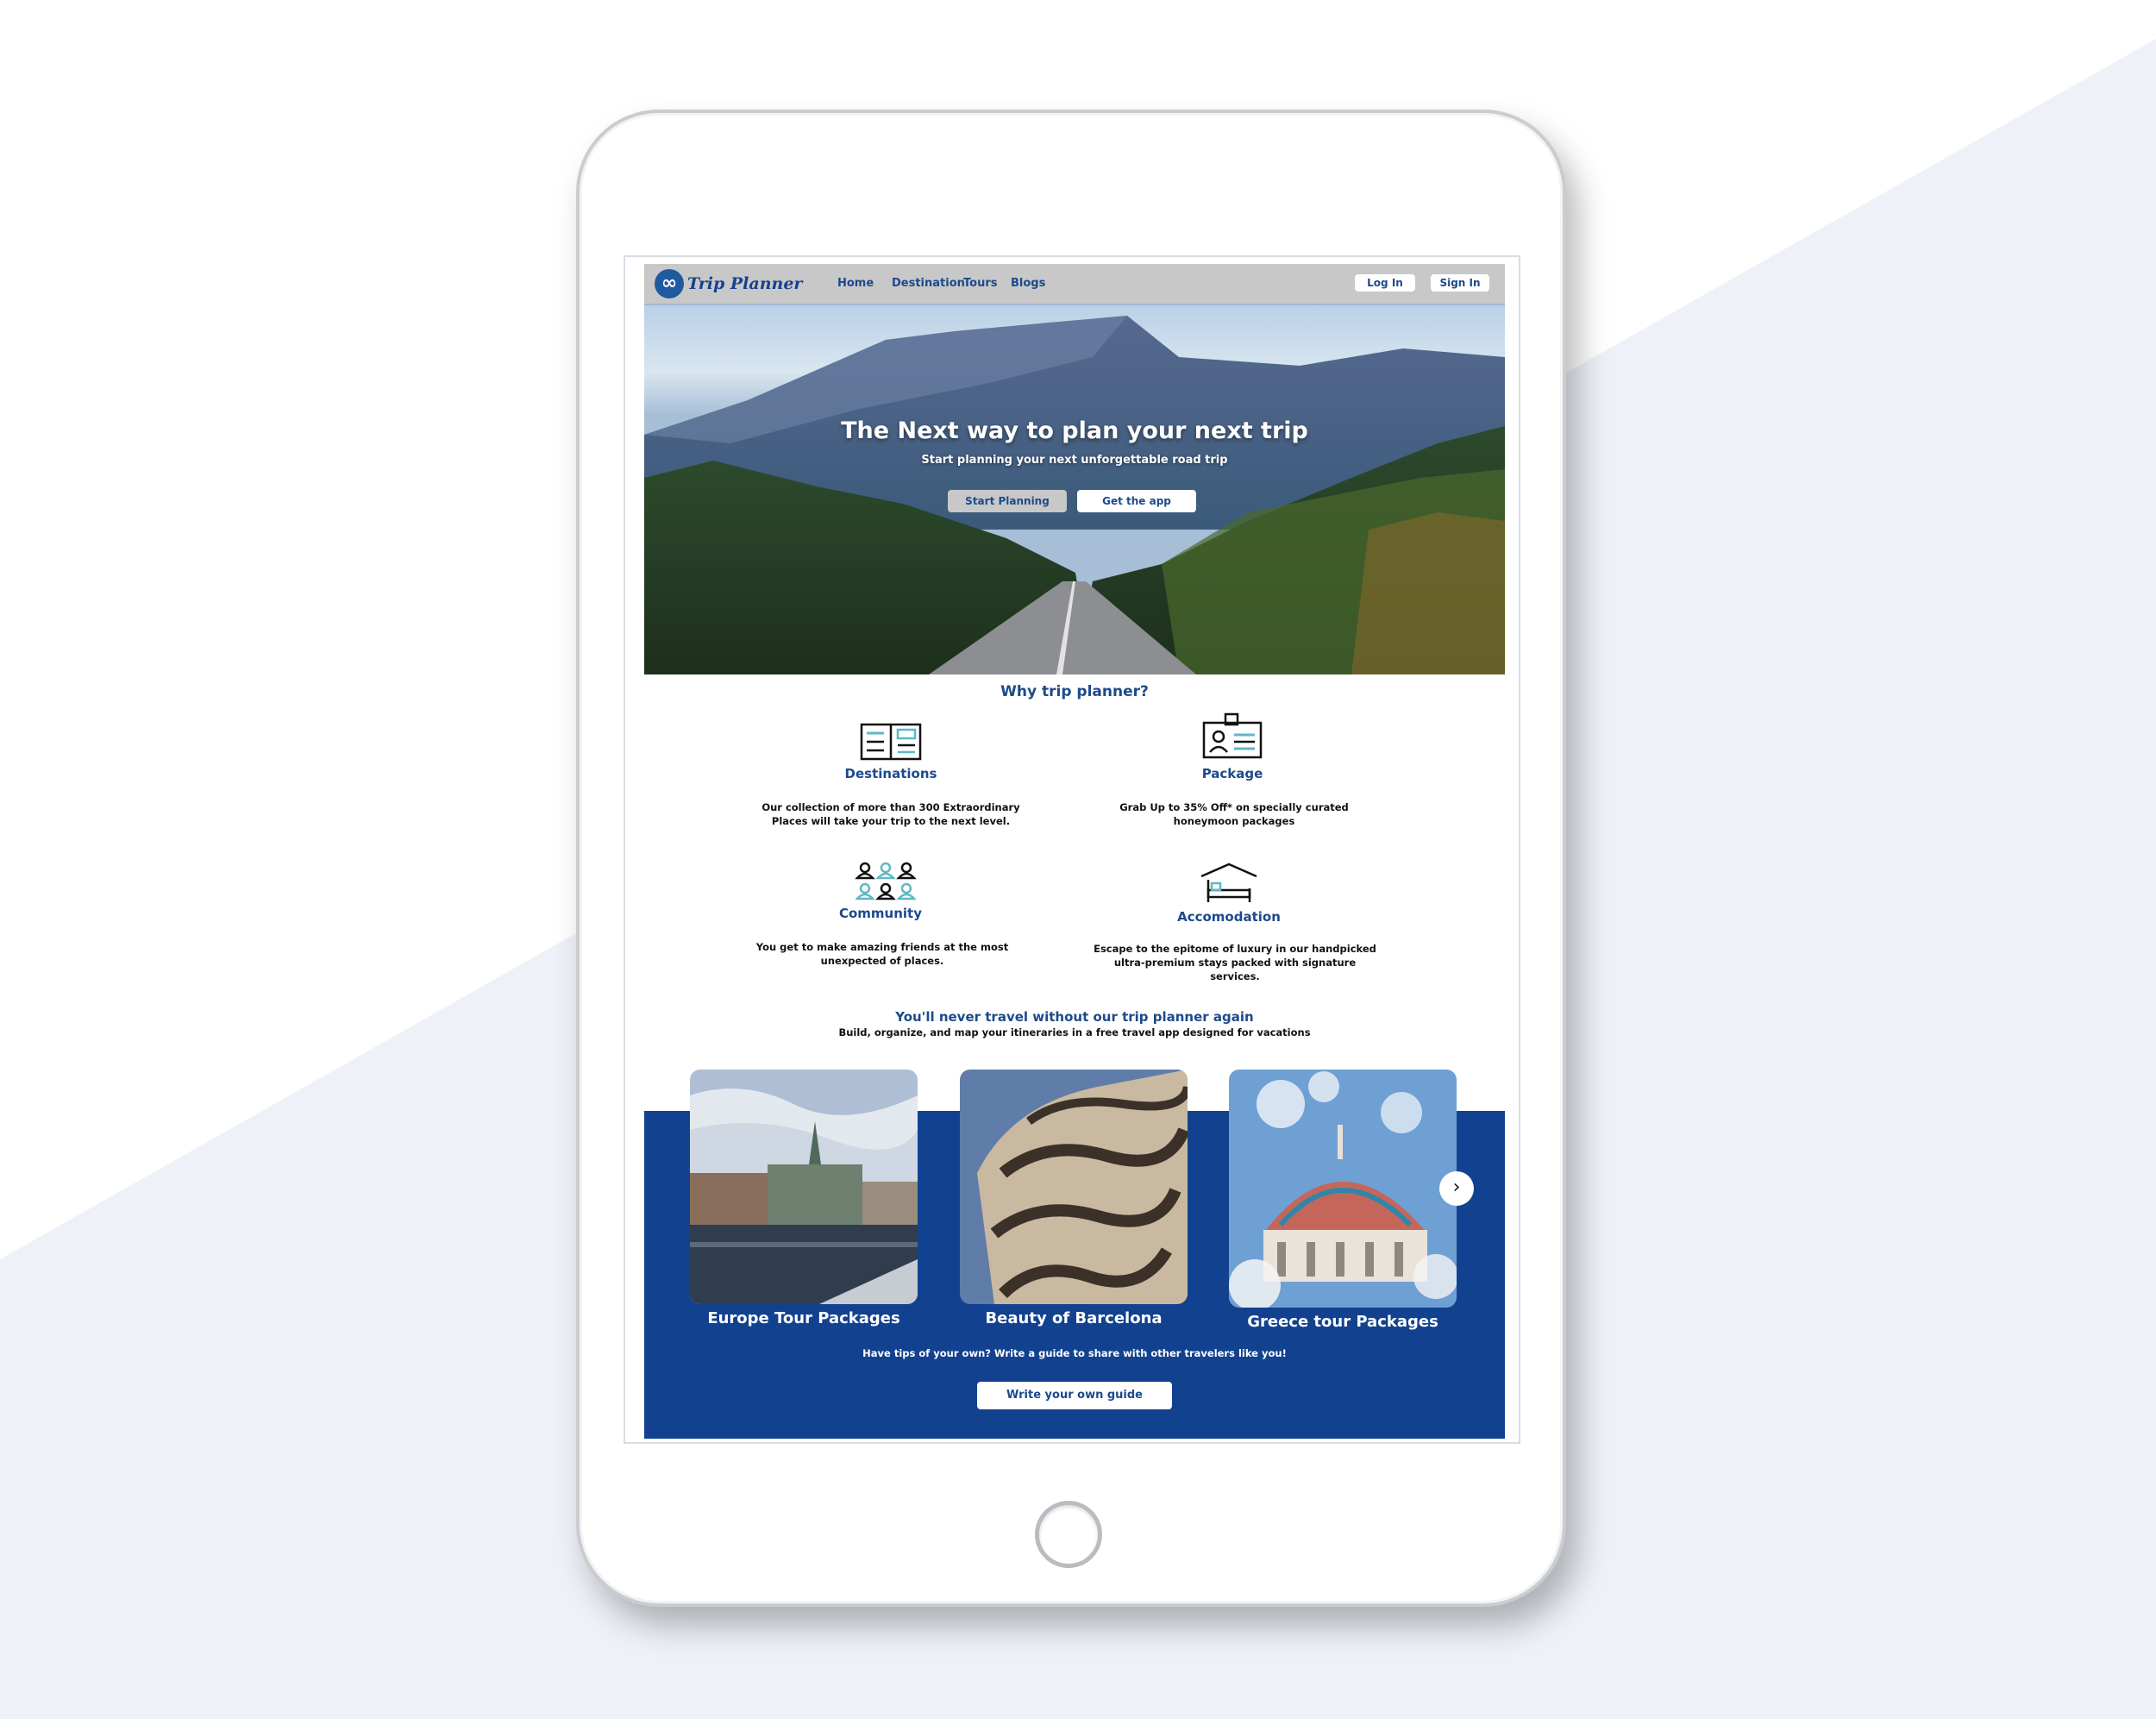  I want to click on why-title: Why trip planner?, so click(1074, 692).